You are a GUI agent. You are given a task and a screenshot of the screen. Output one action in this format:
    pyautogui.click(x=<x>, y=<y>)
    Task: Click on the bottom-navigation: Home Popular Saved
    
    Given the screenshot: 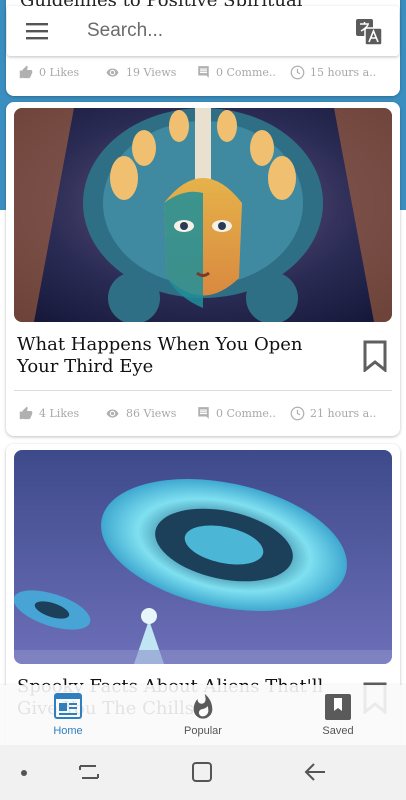 What is the action you would take?
    pyautogui.click(x=203, y=715)
    